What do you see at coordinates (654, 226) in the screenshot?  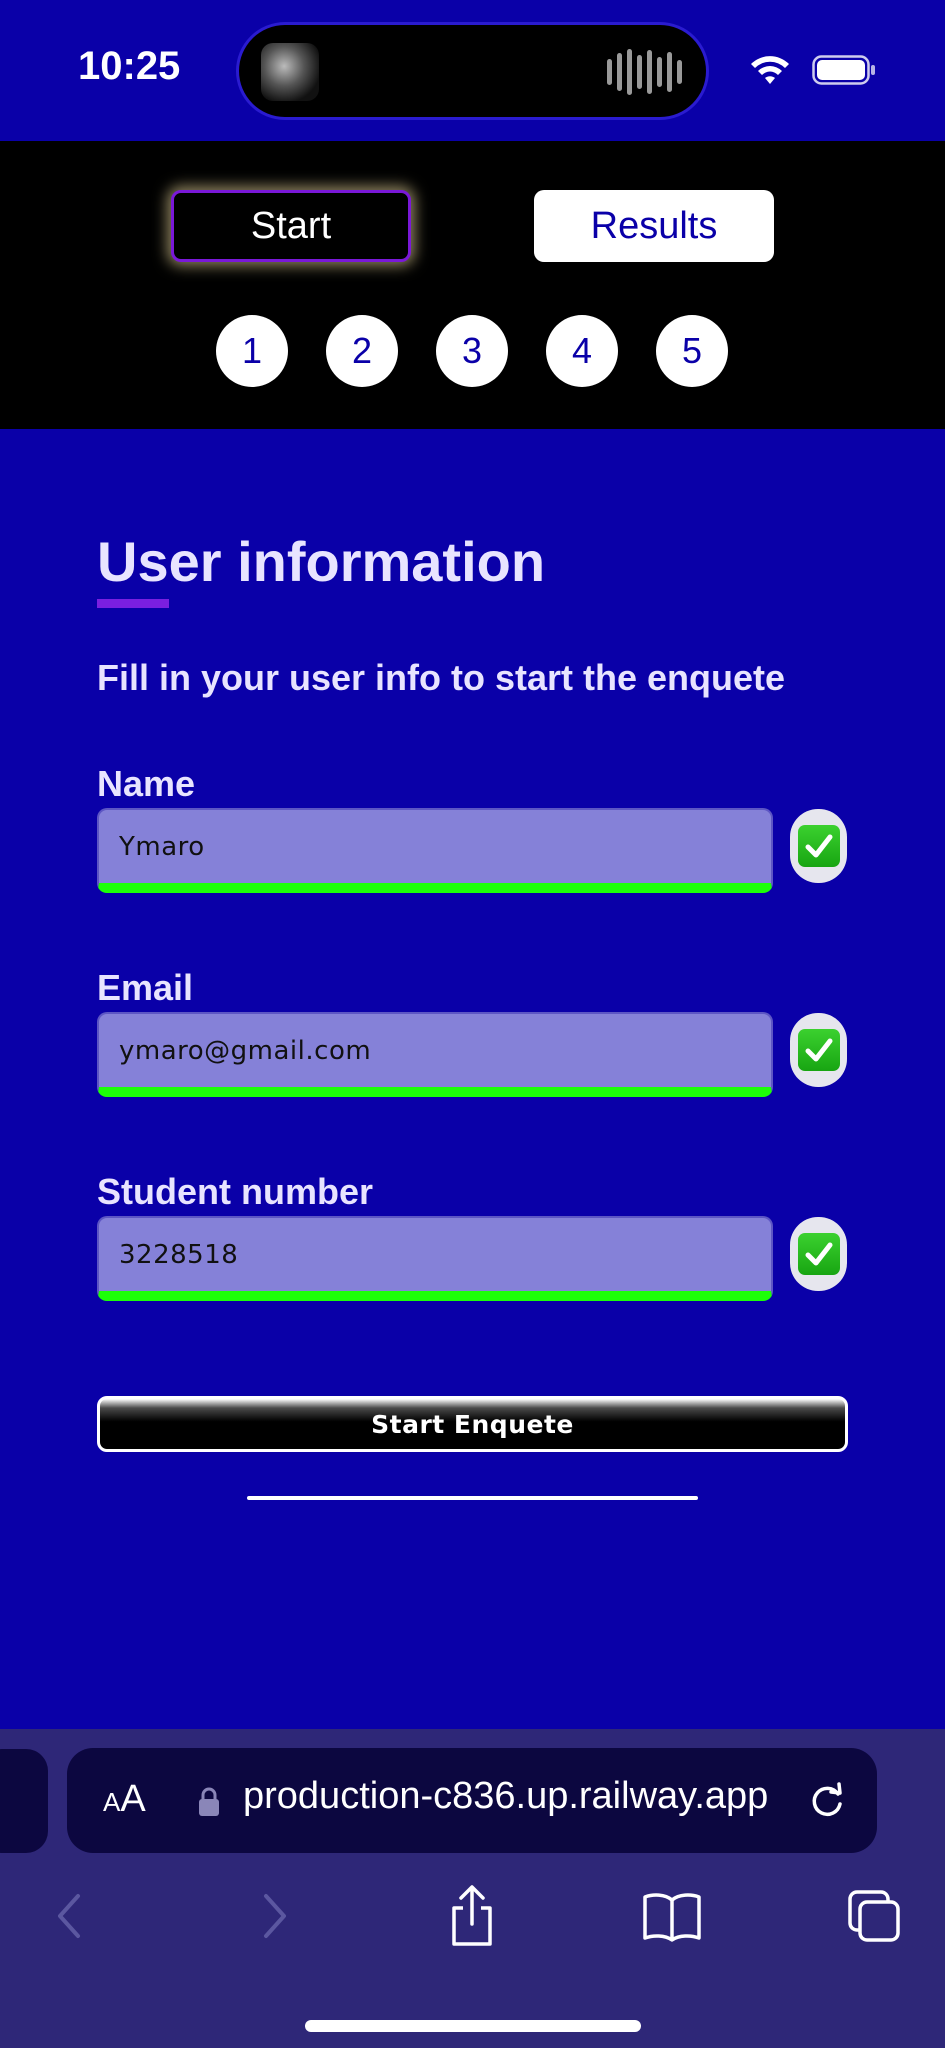 I see `results-tab-button: Results` at bounding box center [654, 226].